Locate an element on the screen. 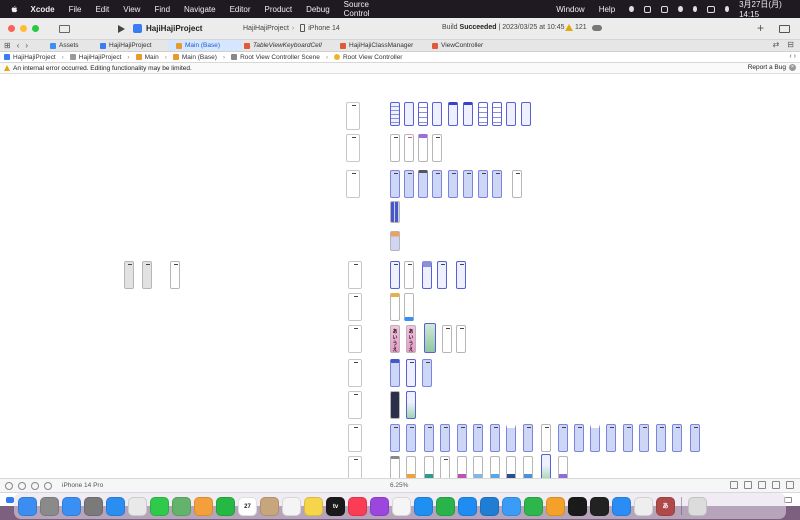 This screenshot has width=800, height=520. toggle-navigator-icon is located at coordinates (64, 28).